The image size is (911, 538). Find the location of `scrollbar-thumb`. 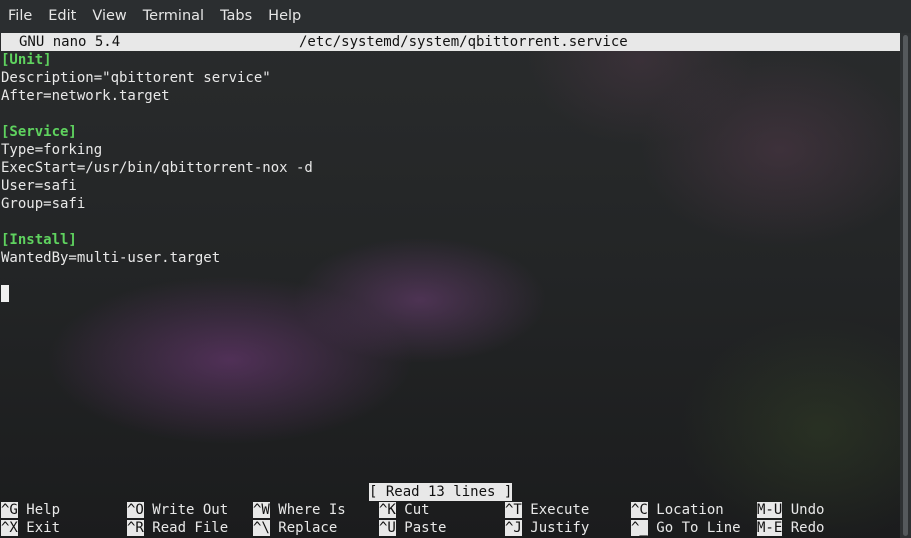

scrollbar-thumb is located at coordinates (905, 285).